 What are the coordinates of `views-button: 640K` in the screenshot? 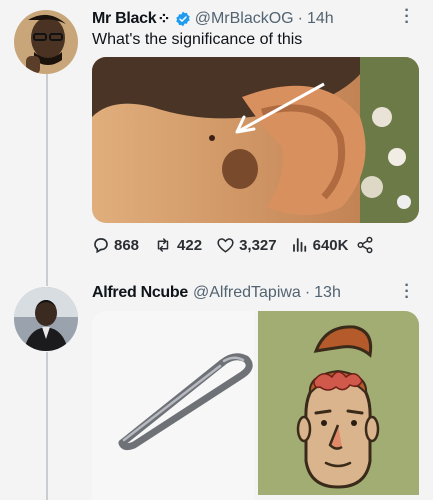 It's located at (320, 245).